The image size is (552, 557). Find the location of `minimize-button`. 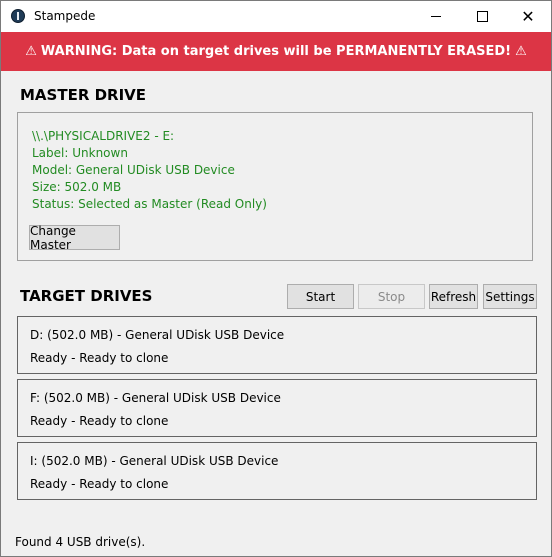

minimize-button is located at coordinates (436, 16).